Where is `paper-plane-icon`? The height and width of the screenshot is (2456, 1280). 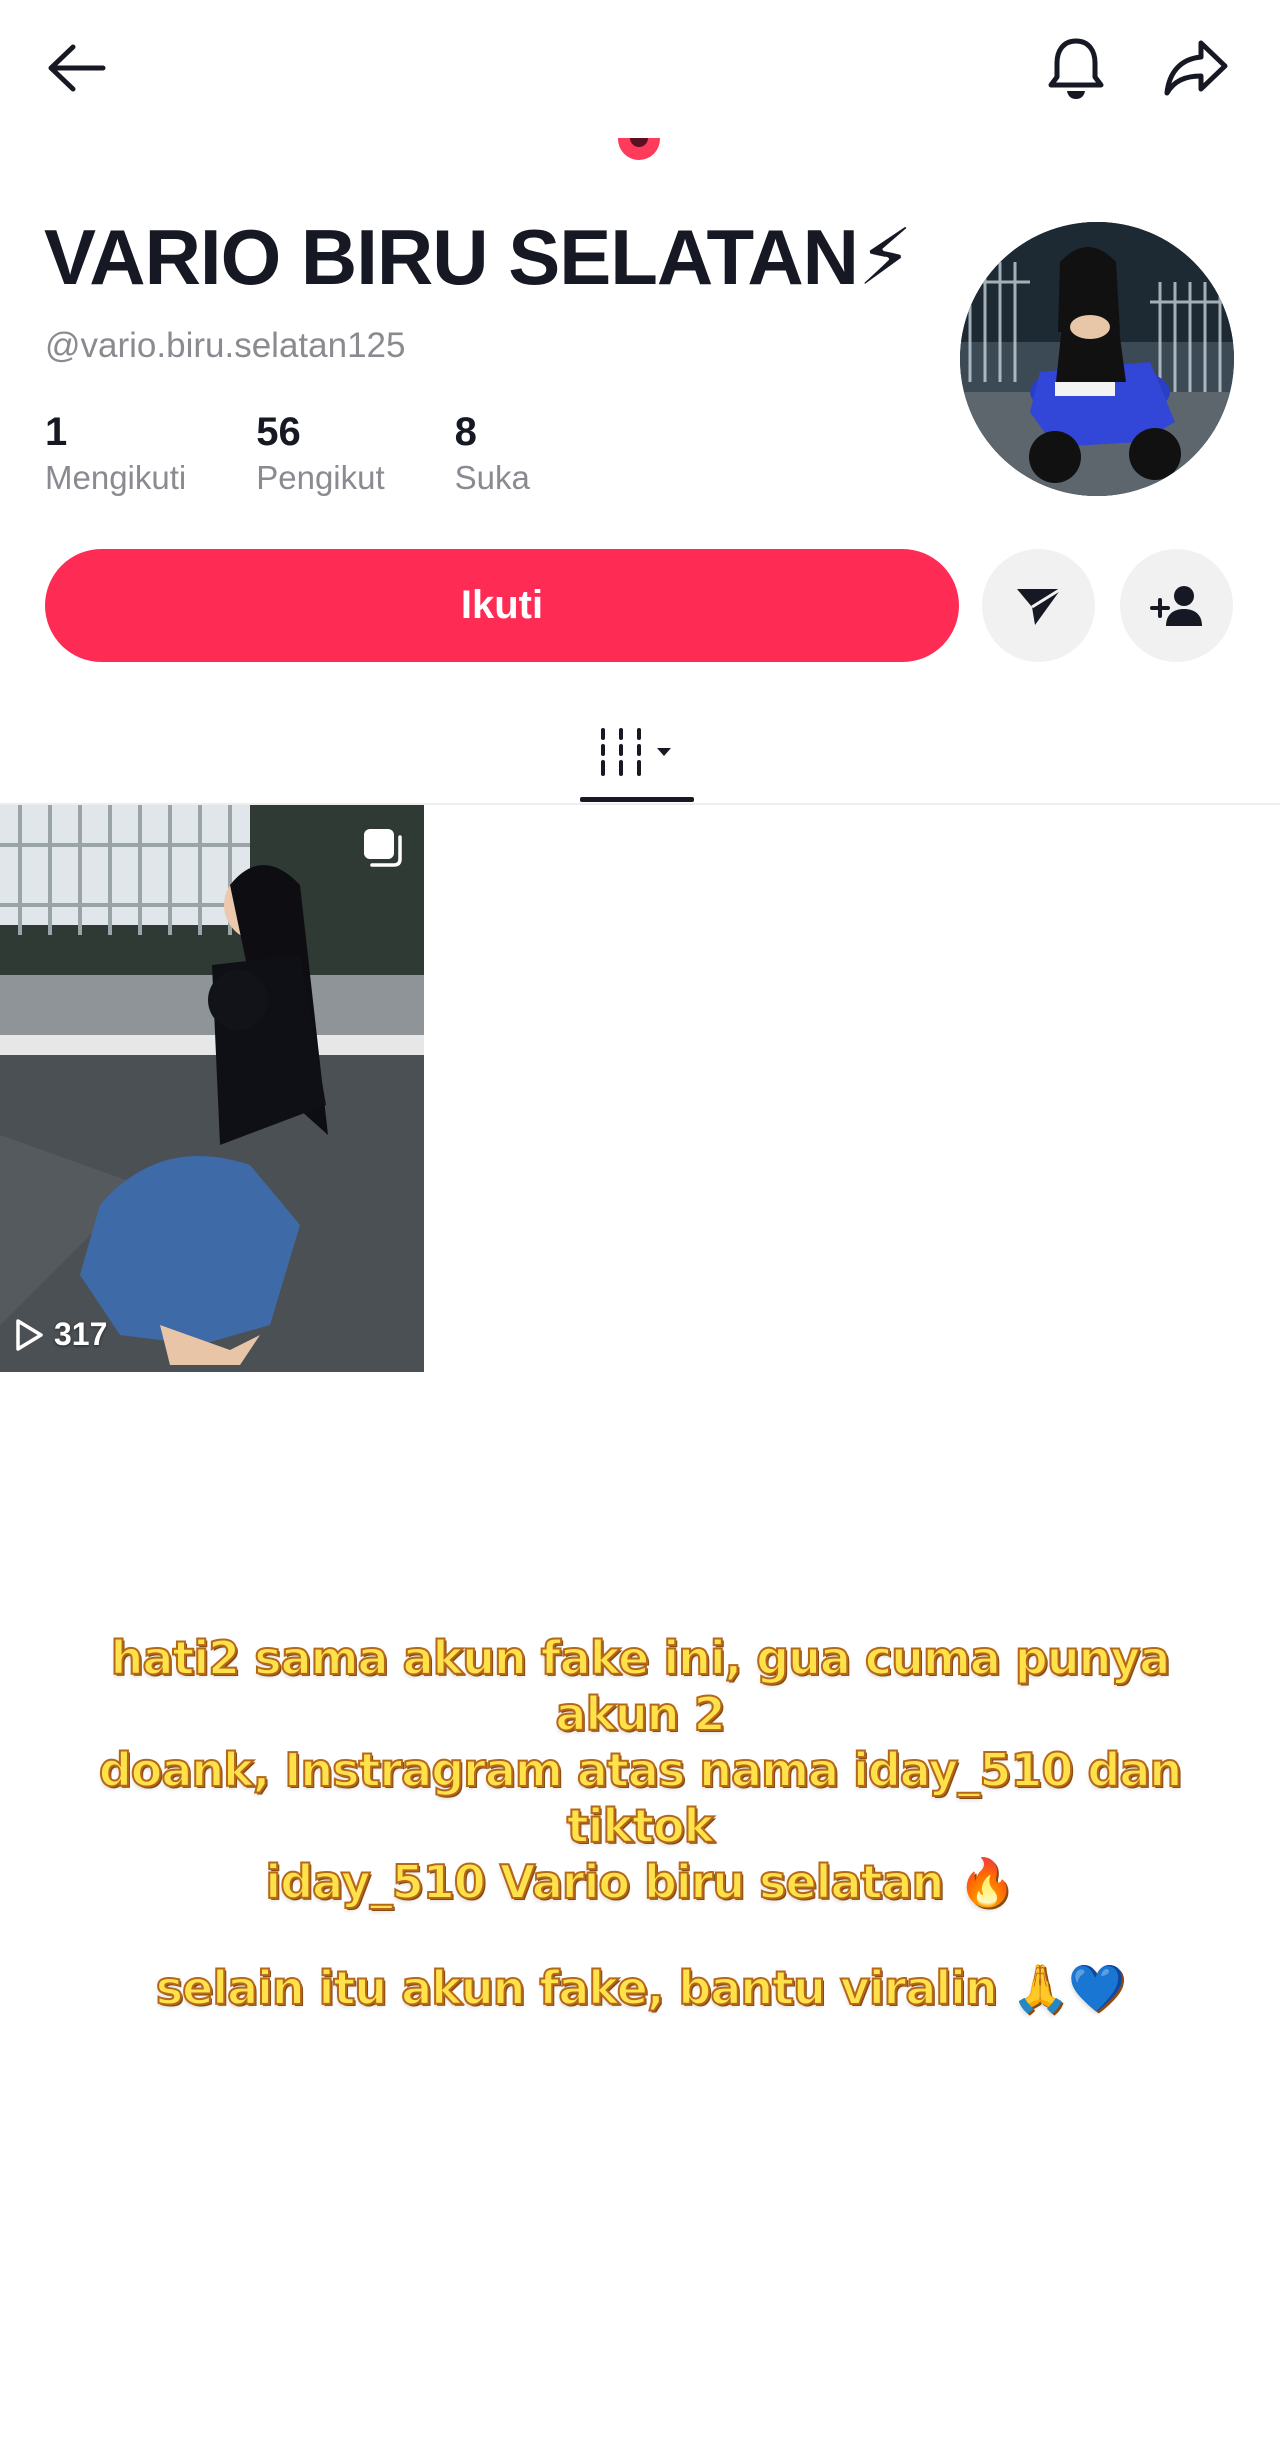 paper-plane-icon is located at coordinates (1039, 606).